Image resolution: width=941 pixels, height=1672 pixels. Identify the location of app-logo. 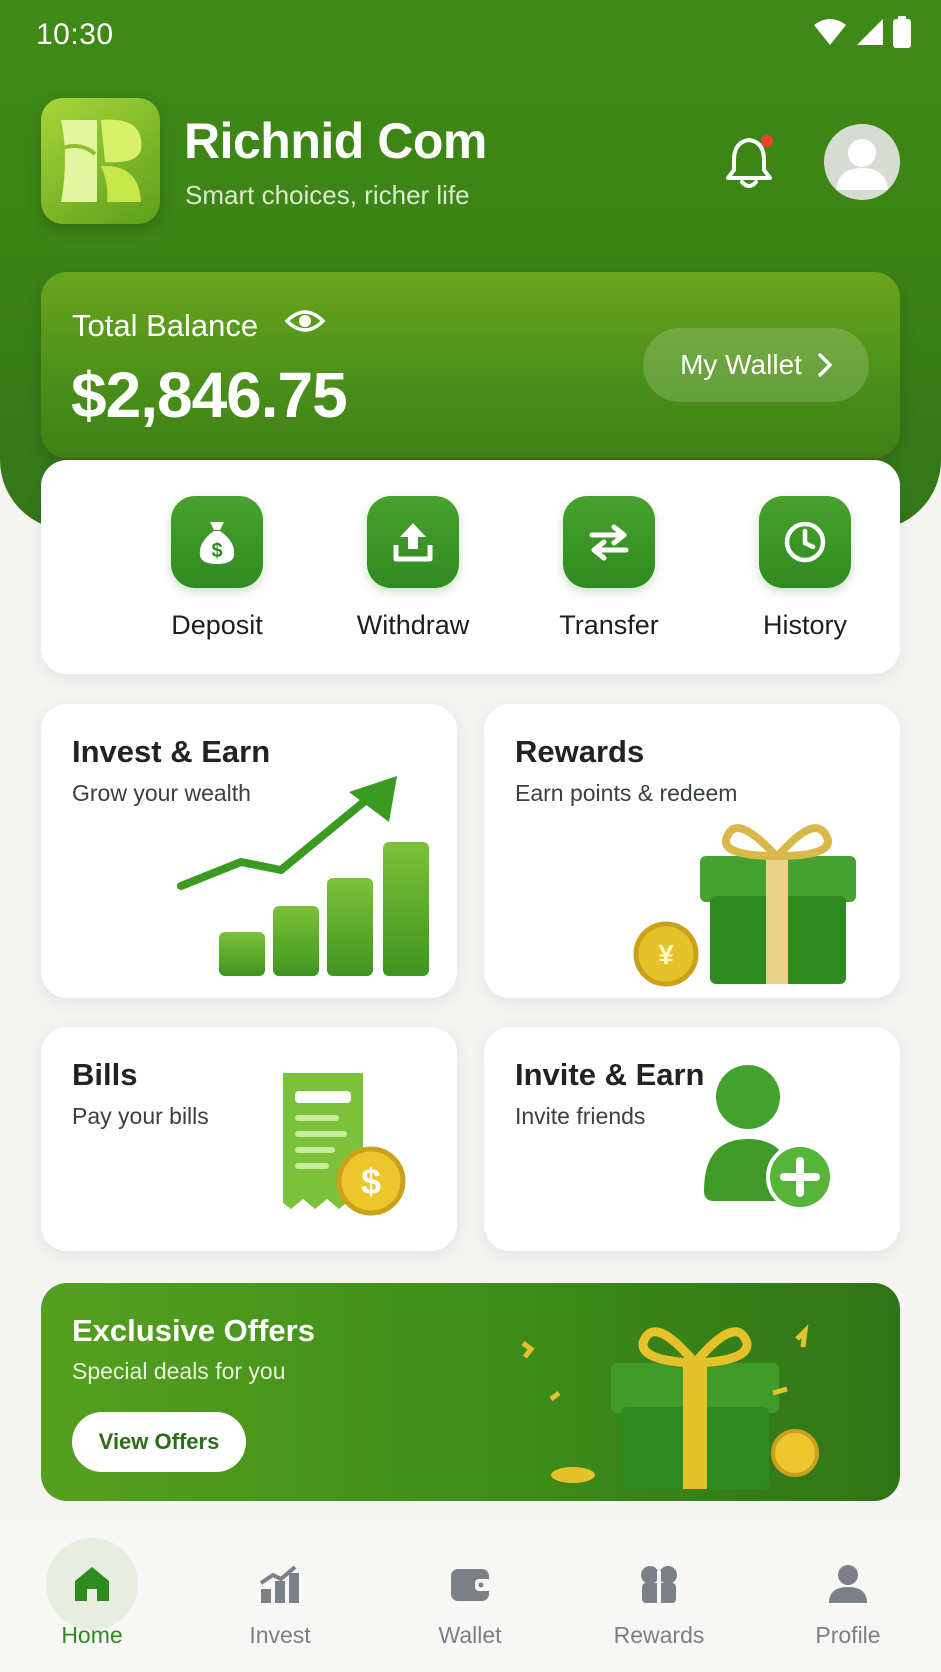
(100, 161).